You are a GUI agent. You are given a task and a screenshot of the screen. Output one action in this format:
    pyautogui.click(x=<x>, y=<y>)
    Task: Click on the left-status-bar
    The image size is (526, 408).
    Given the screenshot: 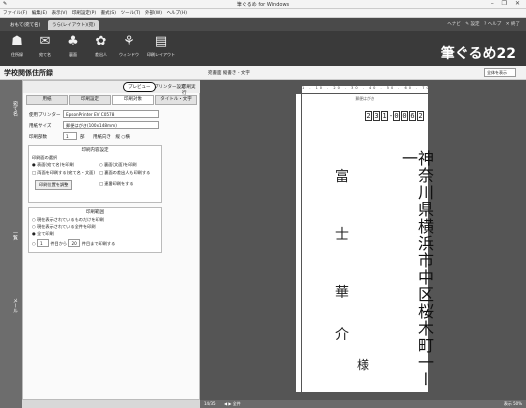 What is the action you would take?
    pyautogui.click(x=111, y=404)
    